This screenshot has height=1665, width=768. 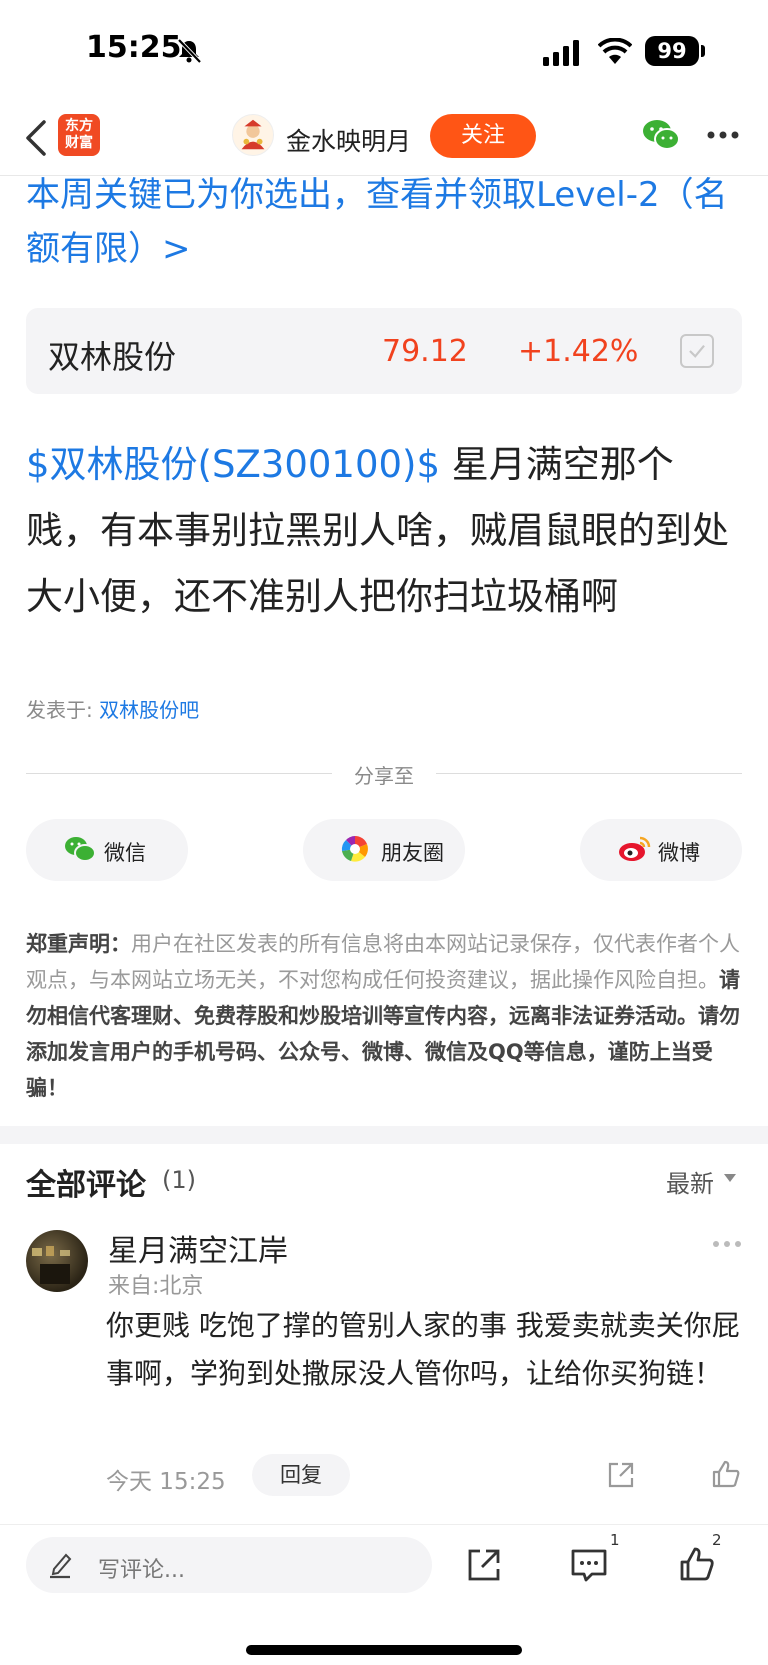 I want to click on stock-price: 79.12, so click(x=425, y=351).